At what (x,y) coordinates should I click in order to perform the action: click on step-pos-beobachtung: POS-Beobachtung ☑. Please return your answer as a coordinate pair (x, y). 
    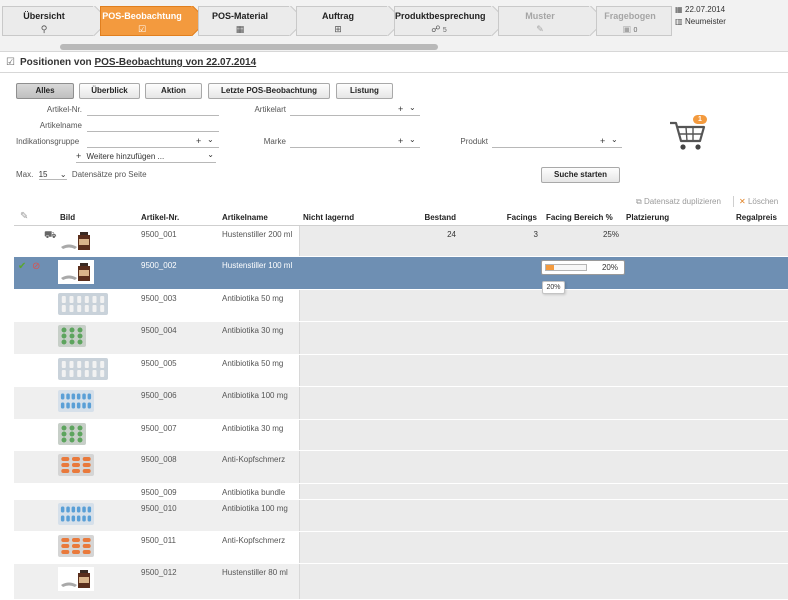
    Looking at the image, I should click on (146, 21).